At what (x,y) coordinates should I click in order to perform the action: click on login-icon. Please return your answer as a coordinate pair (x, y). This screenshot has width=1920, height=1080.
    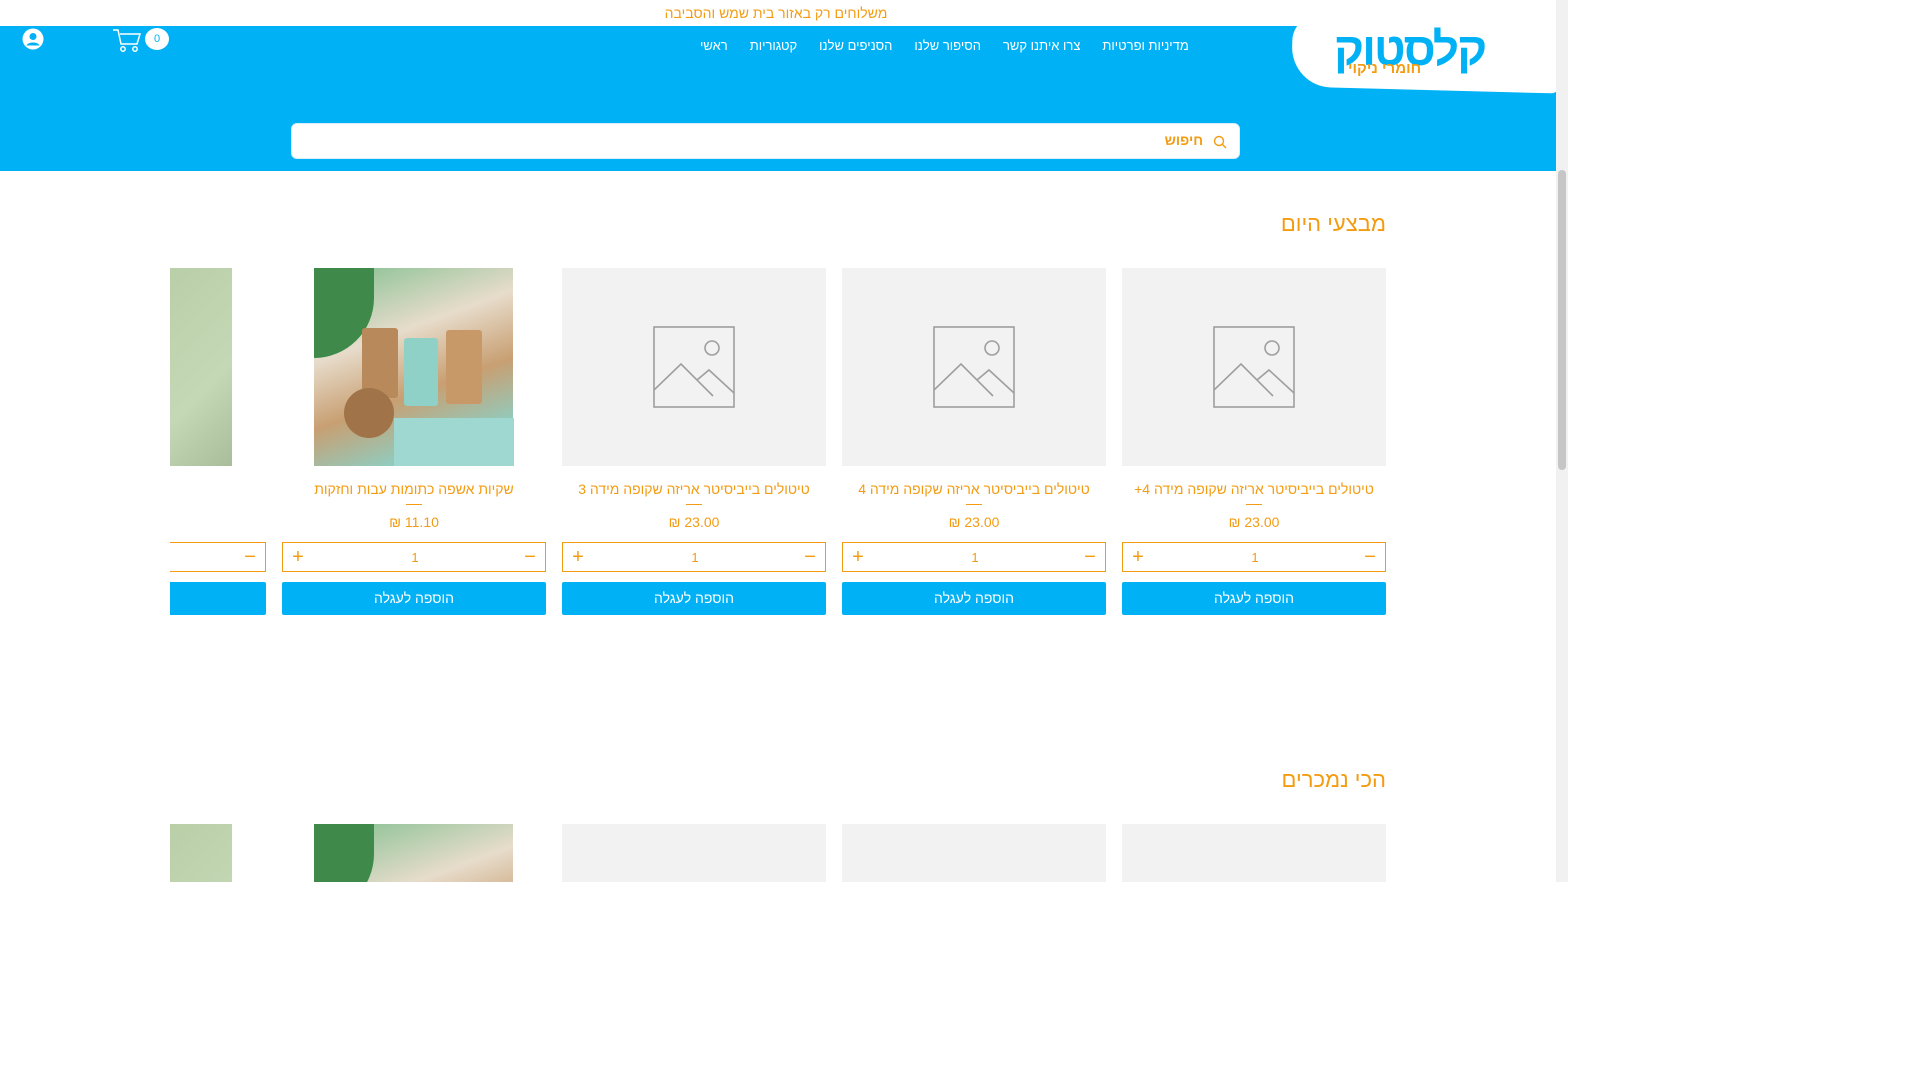
    Looking at the image, I should click on (33, 39).